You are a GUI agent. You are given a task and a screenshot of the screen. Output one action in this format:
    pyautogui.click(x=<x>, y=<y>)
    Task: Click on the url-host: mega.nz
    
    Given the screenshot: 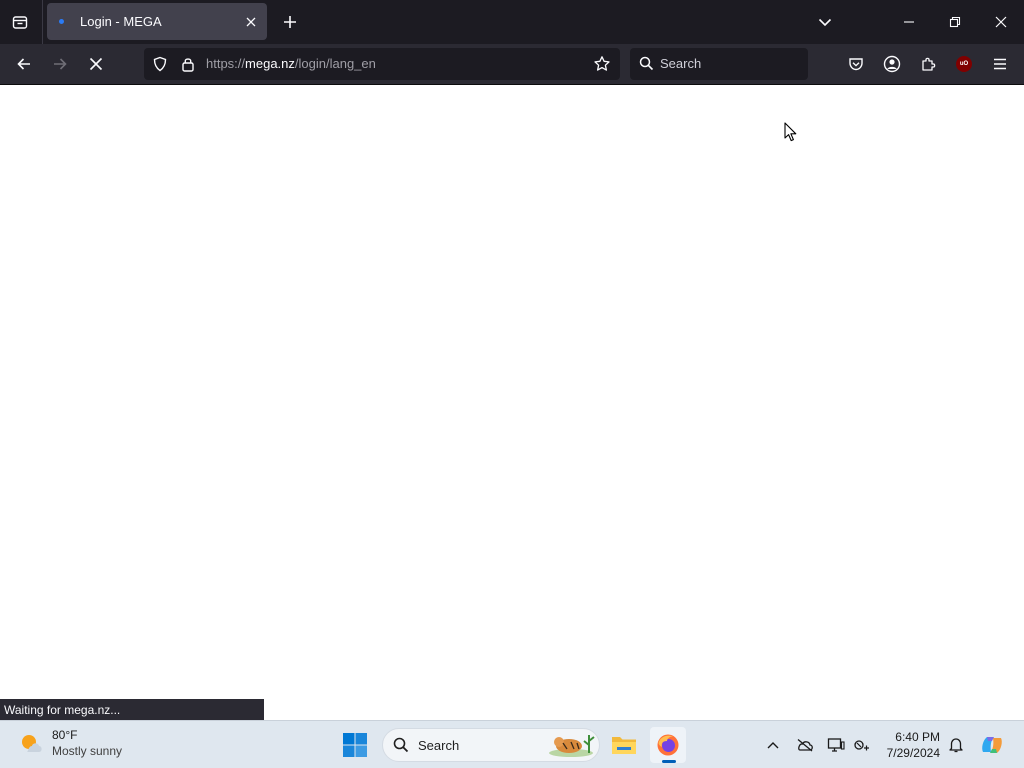 What is the action you would take?
    pyautogui.click(x=270, y=63)
    